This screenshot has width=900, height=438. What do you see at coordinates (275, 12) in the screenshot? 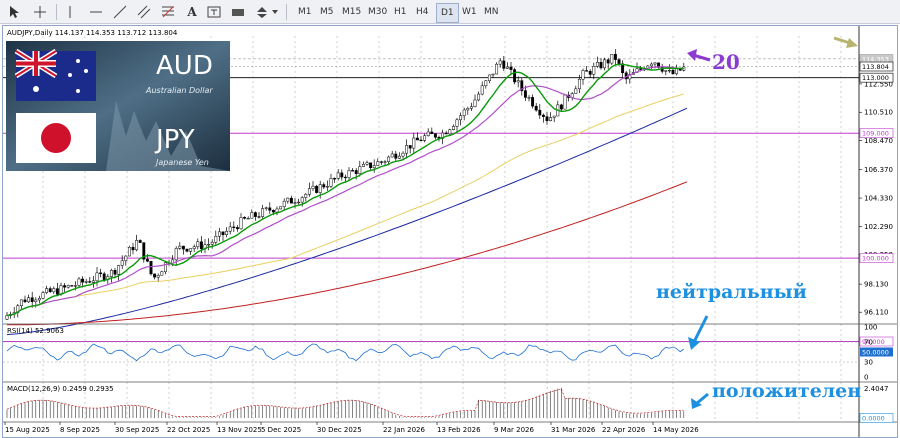
I see `dropdown-icon` at bounding box center [275, 12].